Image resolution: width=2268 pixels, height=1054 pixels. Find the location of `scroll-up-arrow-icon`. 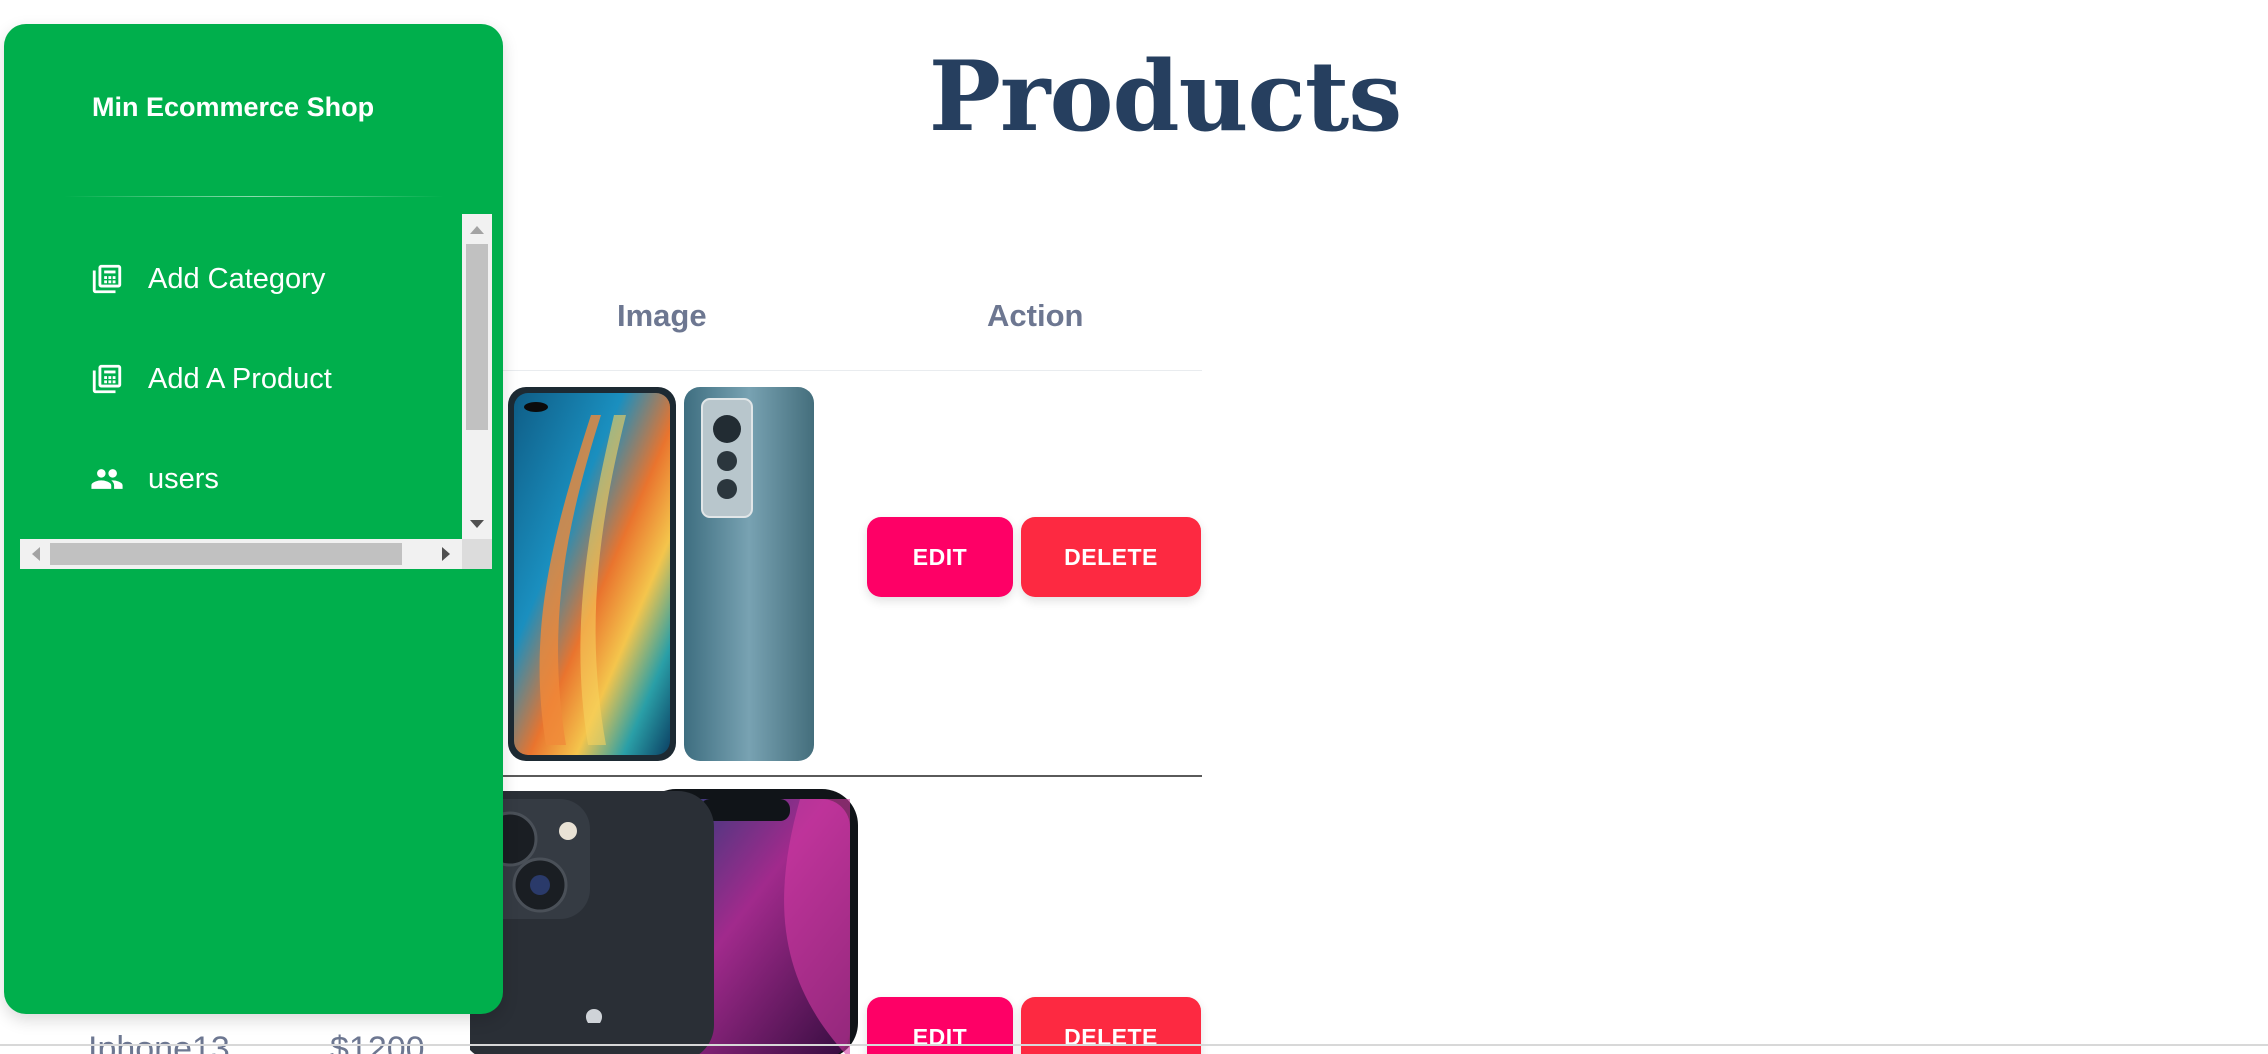

scroll-up-arrow-icon is located at coordinates (477, 230).